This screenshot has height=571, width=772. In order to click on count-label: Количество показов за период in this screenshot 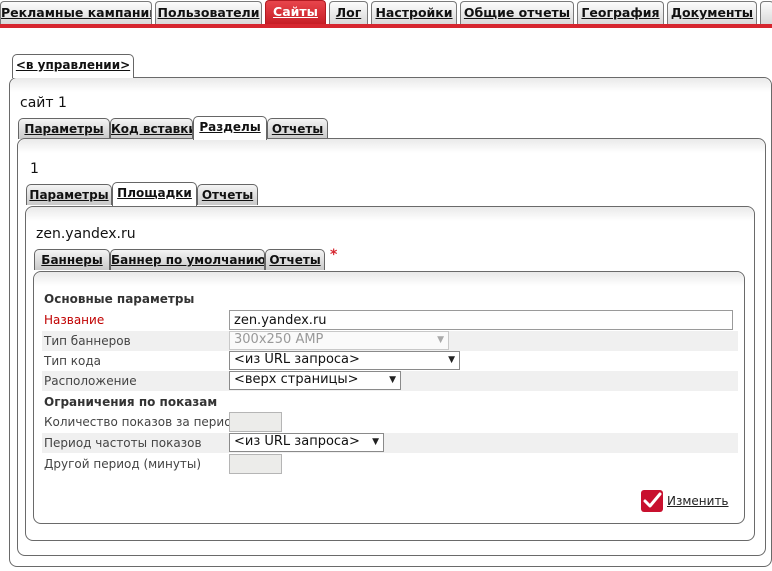, I will do `click(142, 422)`.